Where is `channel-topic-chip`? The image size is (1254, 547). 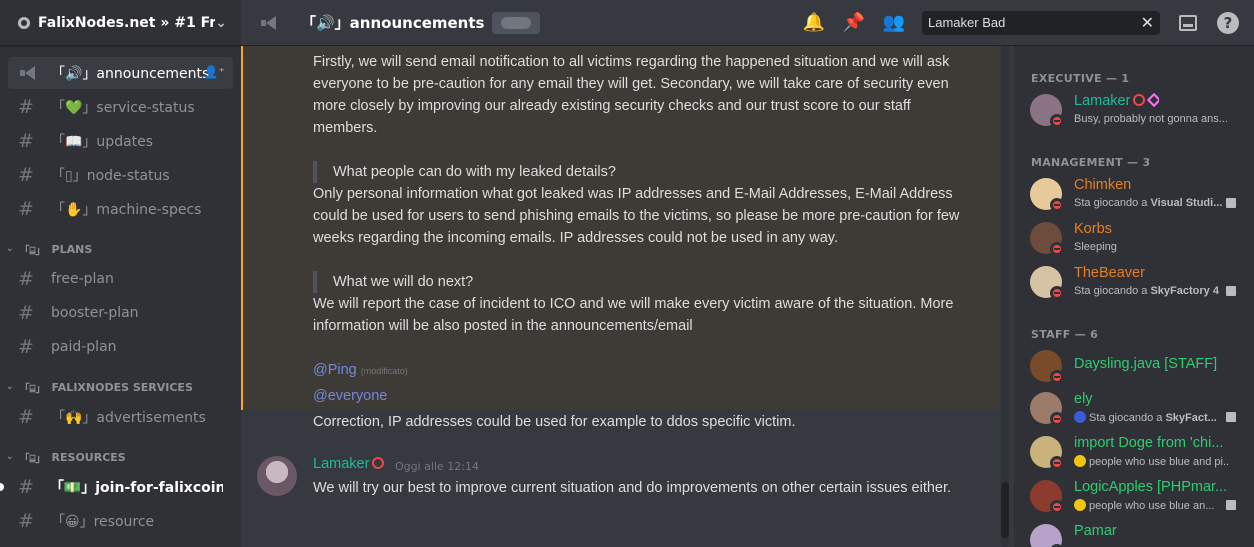 channel-topic-chip is located at coordinates (516, 22).